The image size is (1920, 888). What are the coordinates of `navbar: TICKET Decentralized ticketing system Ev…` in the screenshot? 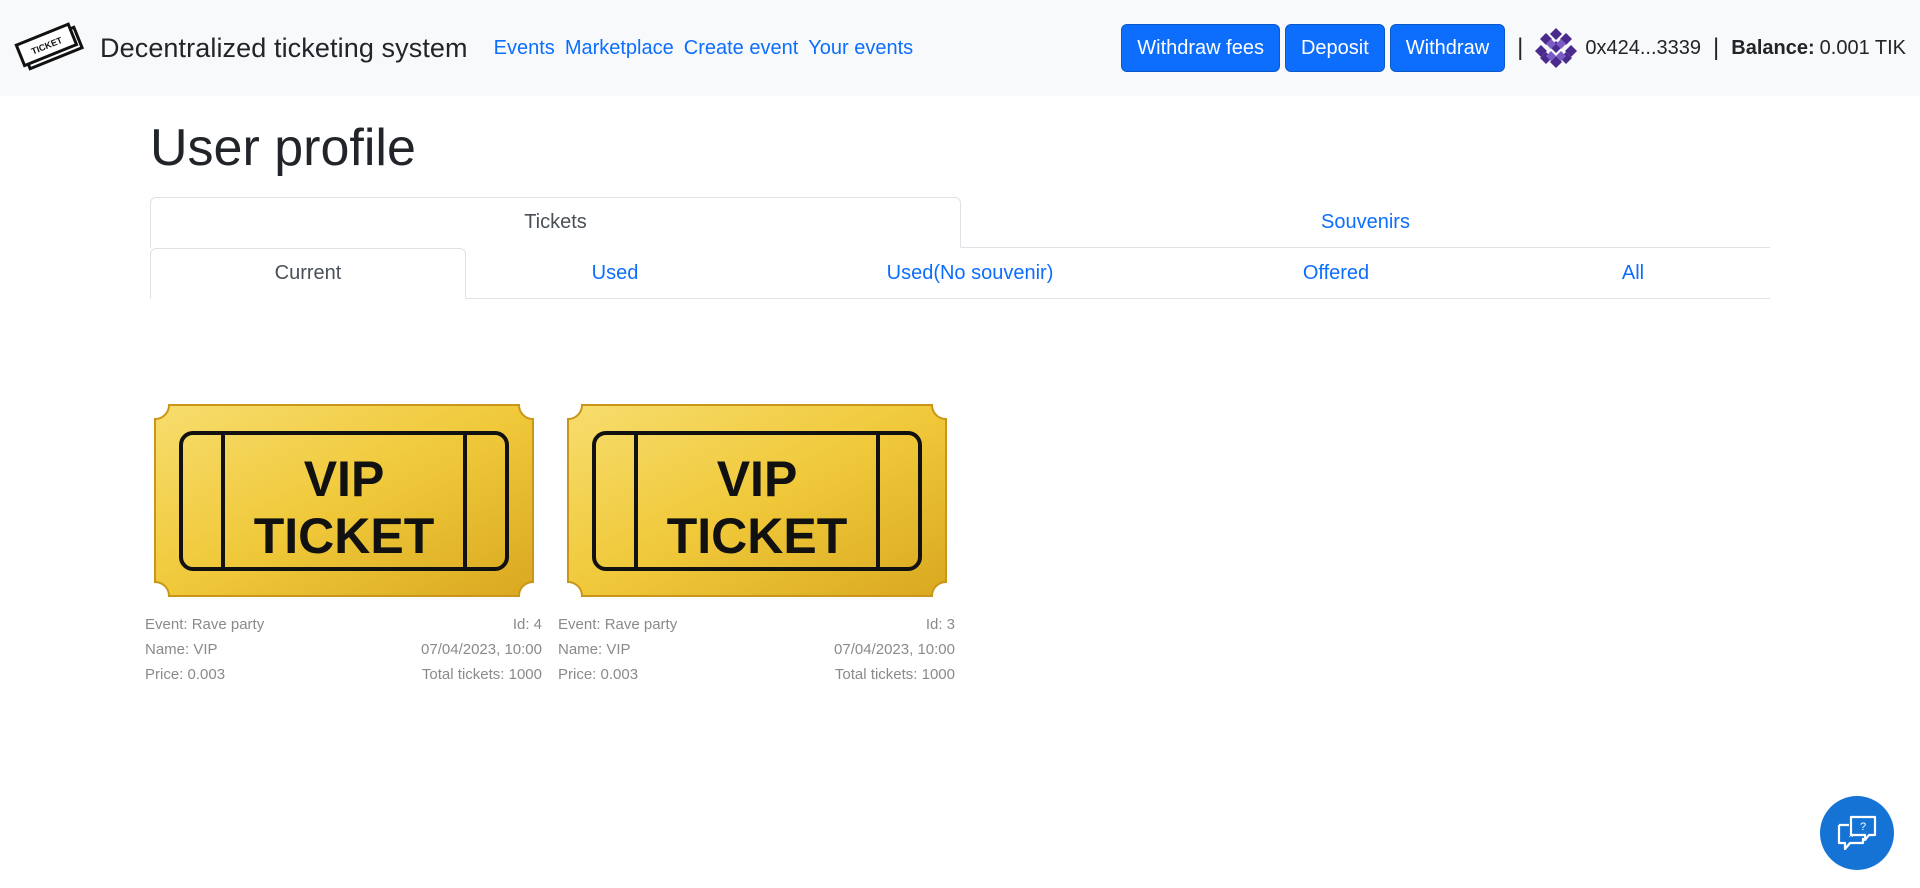 It's located at (960, 48).